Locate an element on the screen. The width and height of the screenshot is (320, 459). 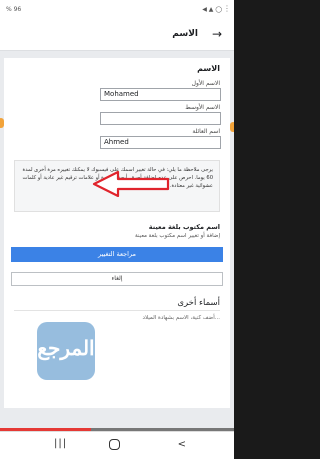
top-header: الاسم → is located at coordinates (117, 35).